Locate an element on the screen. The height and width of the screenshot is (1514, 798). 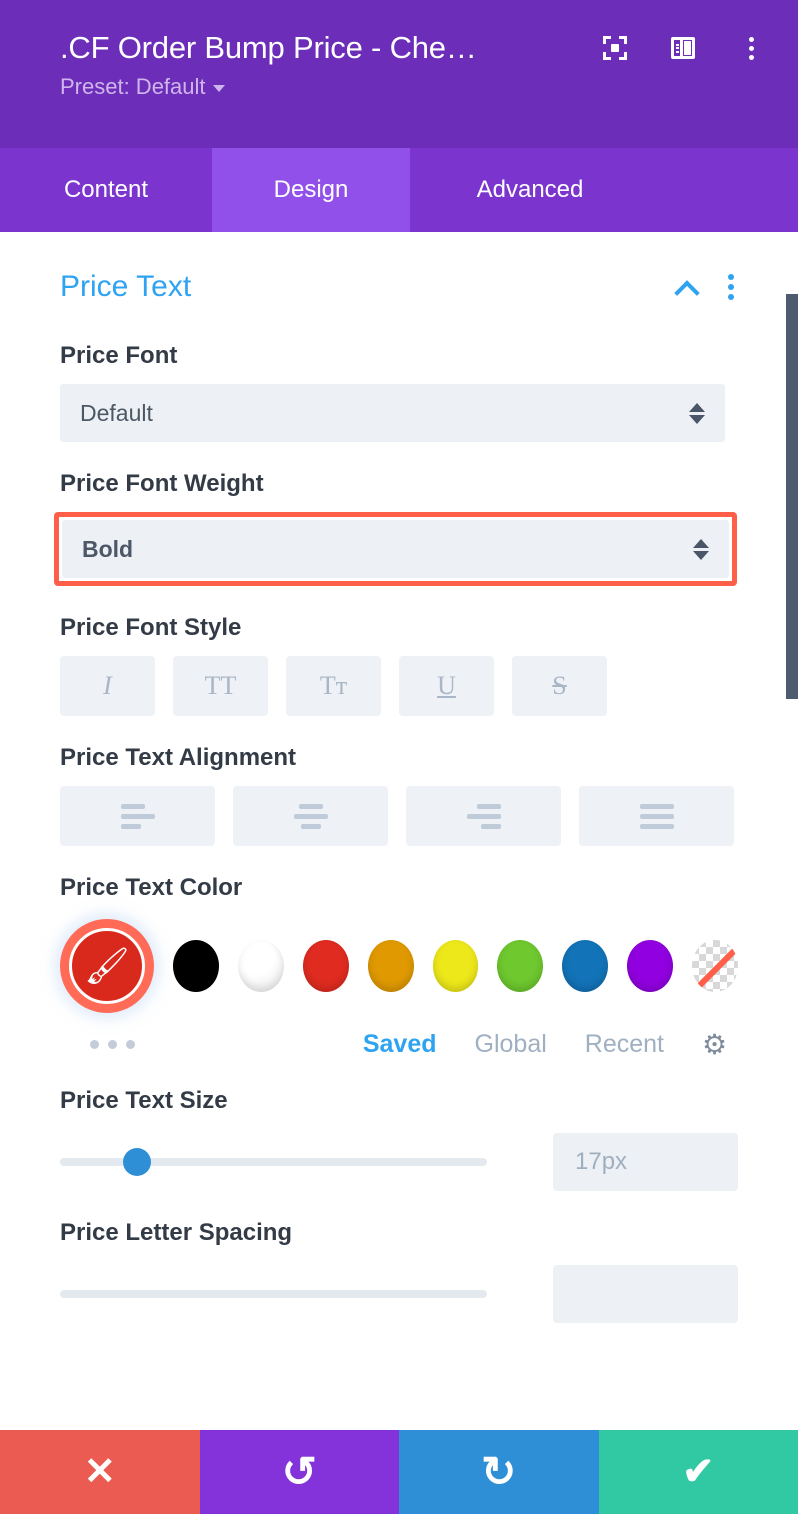
cancel-button: ✕ is located at coordinates (100, 1472).